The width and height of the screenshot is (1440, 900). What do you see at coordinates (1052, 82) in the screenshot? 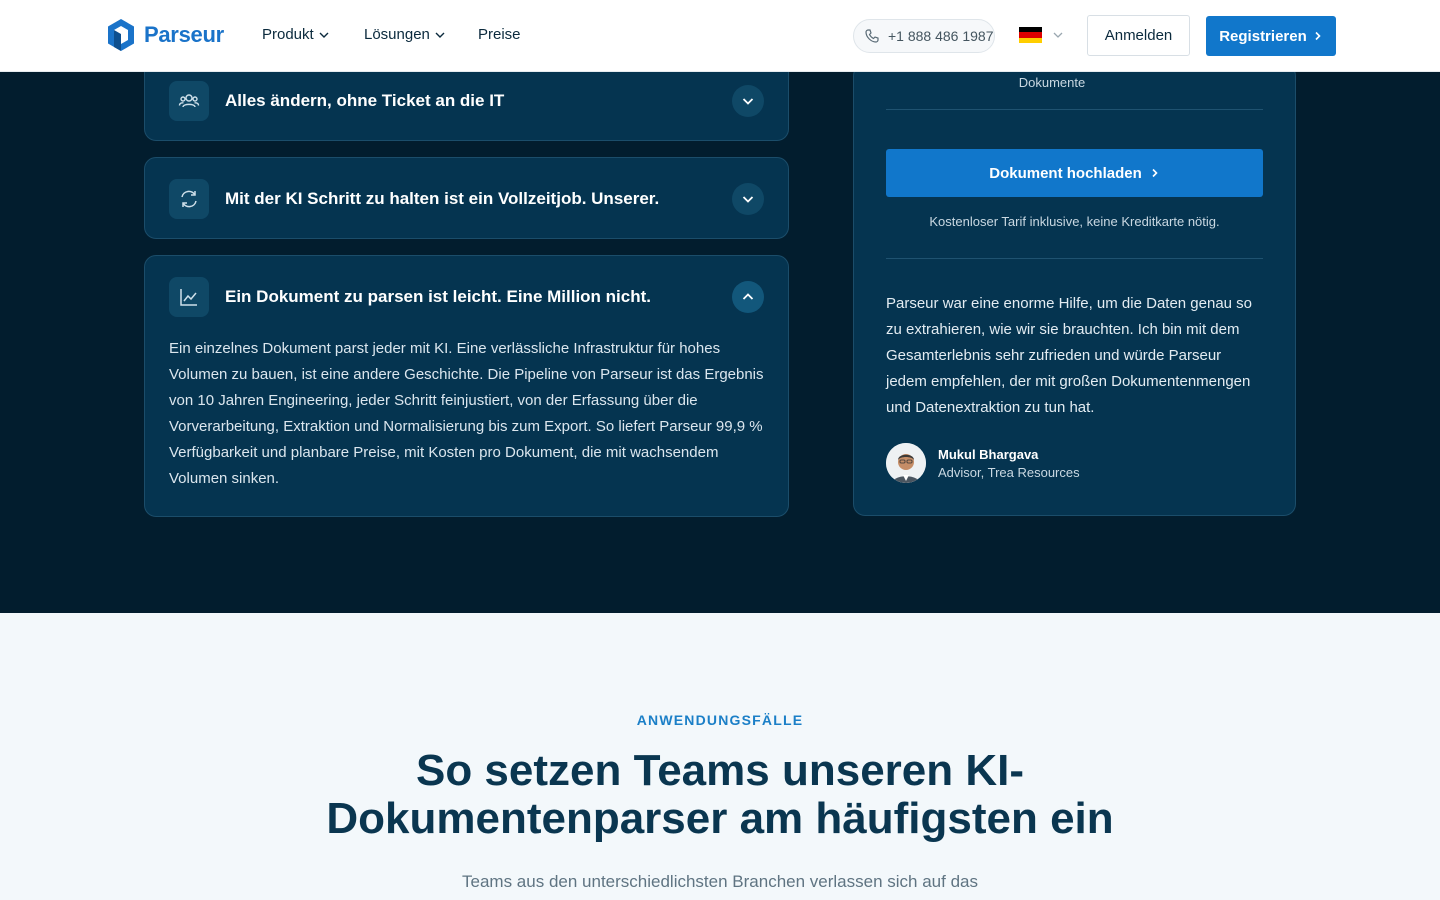
I see `documents-label: Dokumente` at bounding box center [1052, 82].